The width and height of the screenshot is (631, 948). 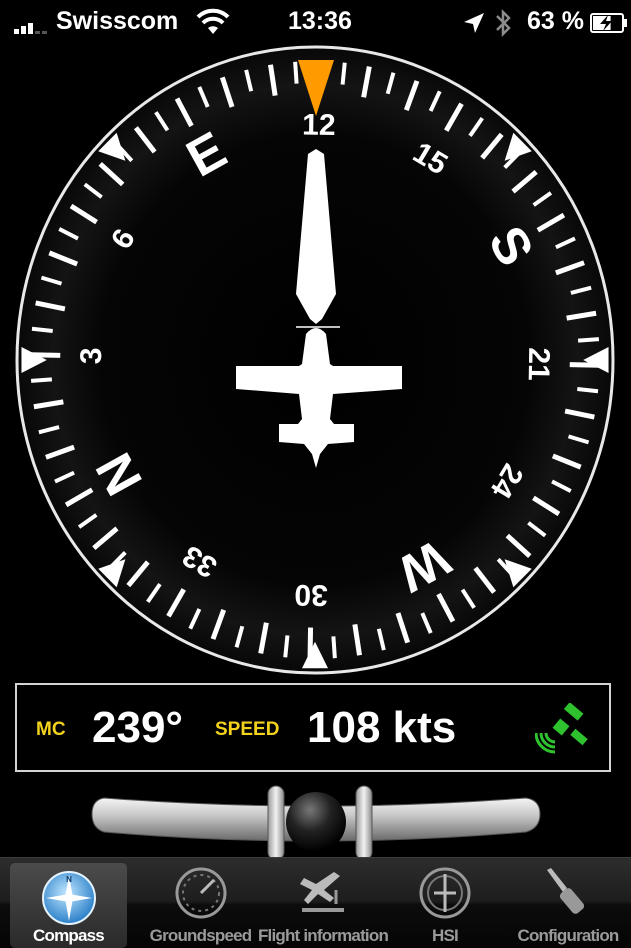 What do you see at coordinates (568, 935) in the screenshot?
I see `tab-label-configuration: Configuration` at bounding box center [568, 935].